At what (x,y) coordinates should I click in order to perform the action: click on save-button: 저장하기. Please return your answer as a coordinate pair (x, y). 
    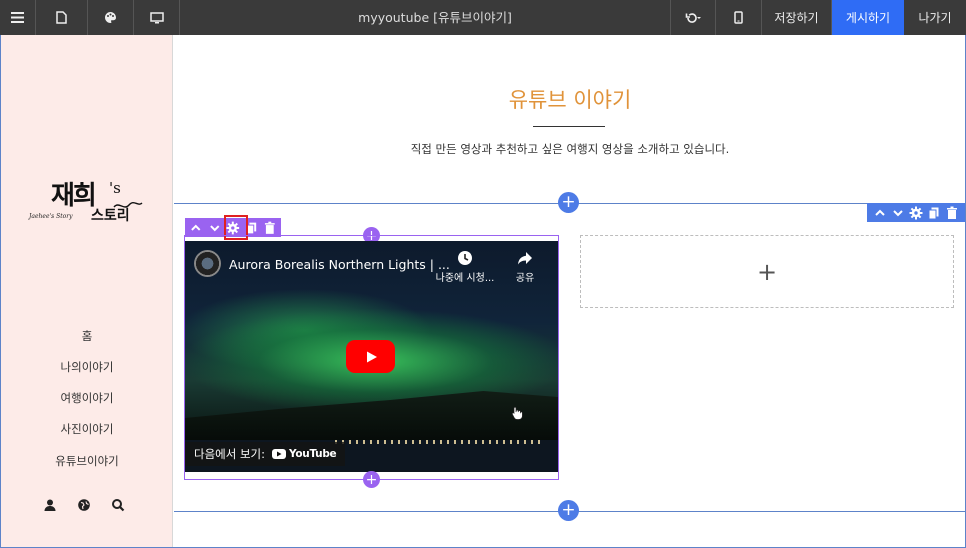
    Looking at the image, I should click on (797, 17).